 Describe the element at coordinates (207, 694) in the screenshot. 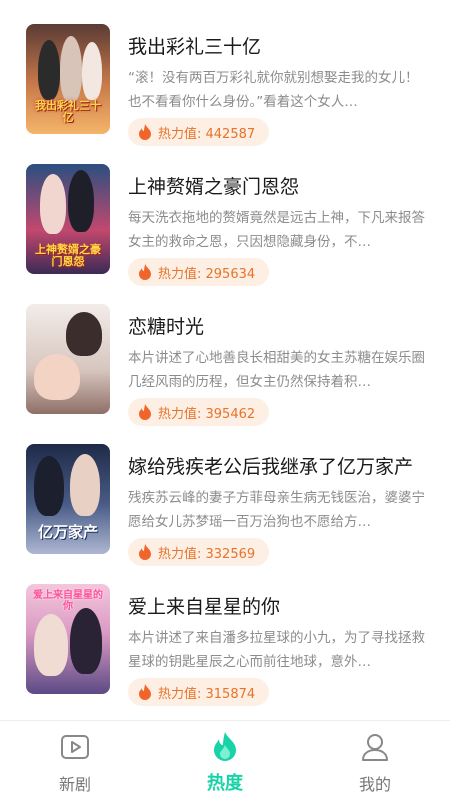

I see `heat-value: 热力值: 315874` at that location.